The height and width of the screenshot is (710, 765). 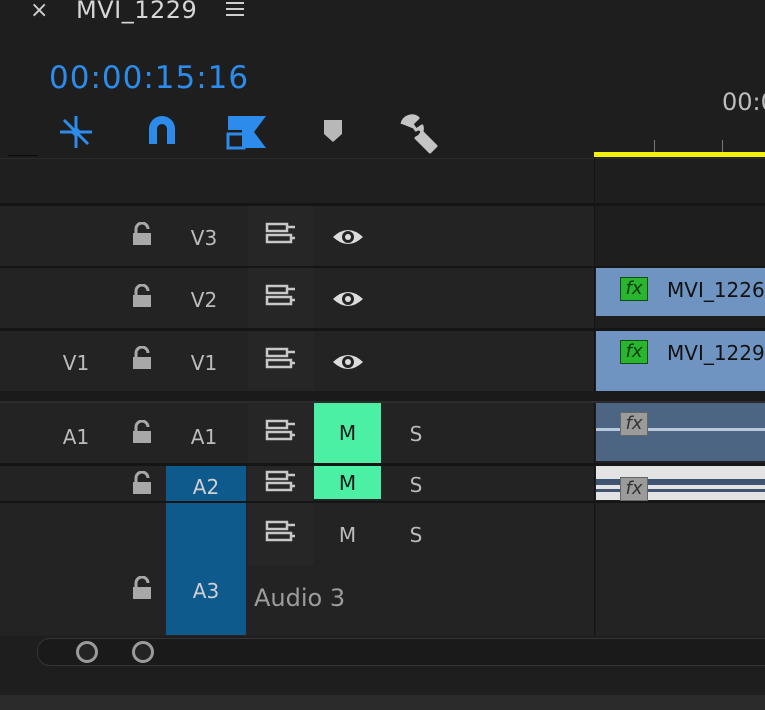 What do you see at coordinates (716, 353) in the screenshot?
I see `clip-name: MVI_1229` at bounding box center [716, 353].